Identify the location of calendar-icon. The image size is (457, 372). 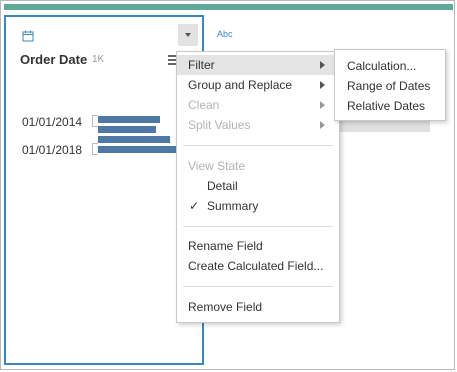
(28, 36).